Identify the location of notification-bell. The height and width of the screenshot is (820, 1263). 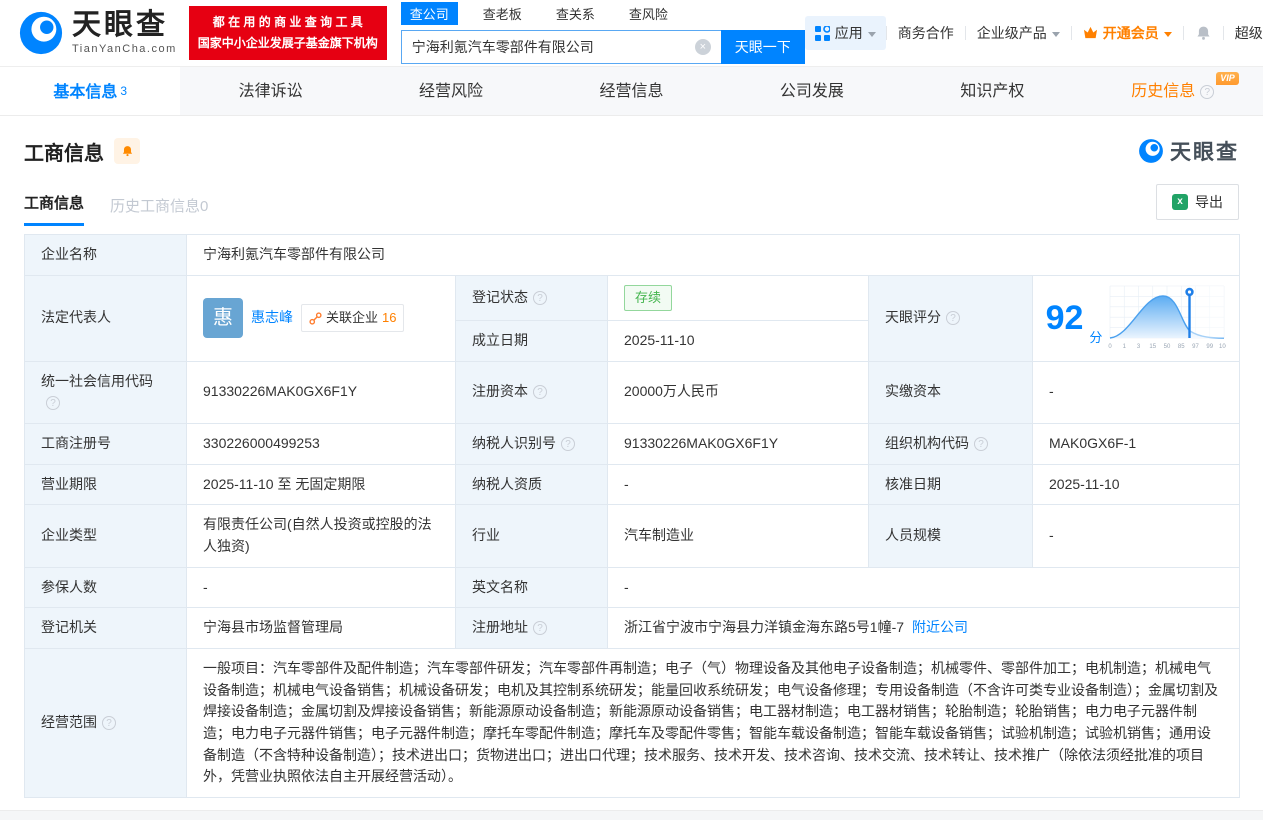
(1203, 33).